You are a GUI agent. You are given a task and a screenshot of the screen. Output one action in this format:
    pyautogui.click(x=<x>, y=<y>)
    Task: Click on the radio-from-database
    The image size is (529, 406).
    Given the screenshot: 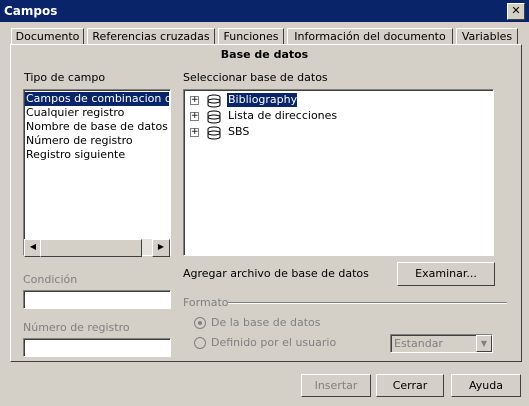 What is the action you would take?
    pyautogui.click(x=200, y=323)
    